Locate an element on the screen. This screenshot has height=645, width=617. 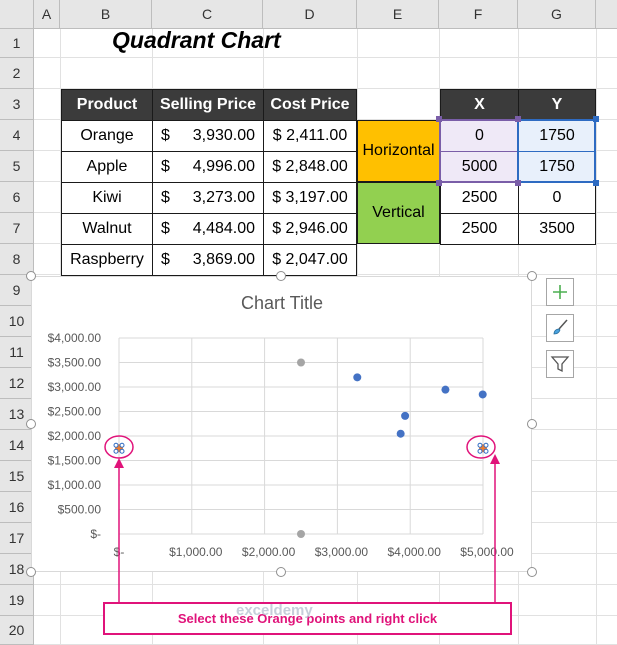
arrowhead-left is located at coordinates (119, 463).